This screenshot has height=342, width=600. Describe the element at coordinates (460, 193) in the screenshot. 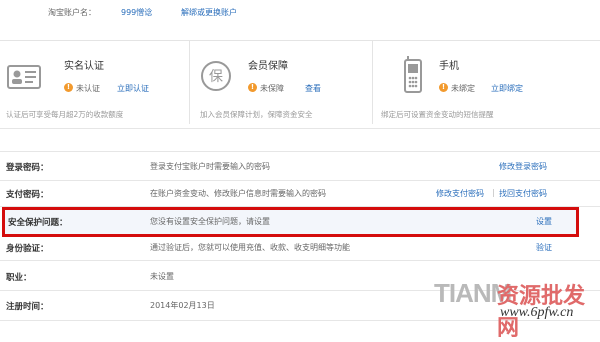

I see `change-pay-password-link: 修改支付密码` at that location.